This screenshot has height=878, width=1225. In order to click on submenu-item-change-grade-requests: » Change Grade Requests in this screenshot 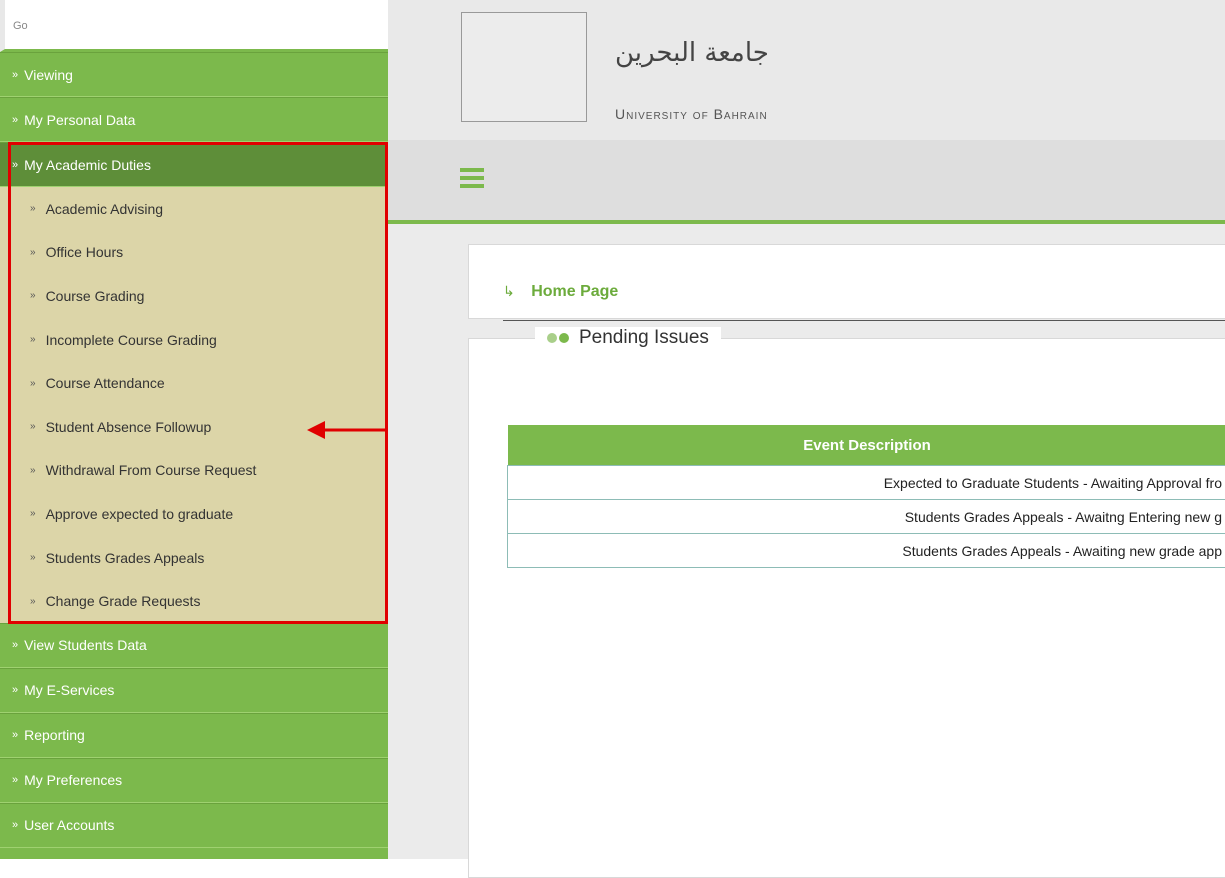, I will do `click(194, 601)`.